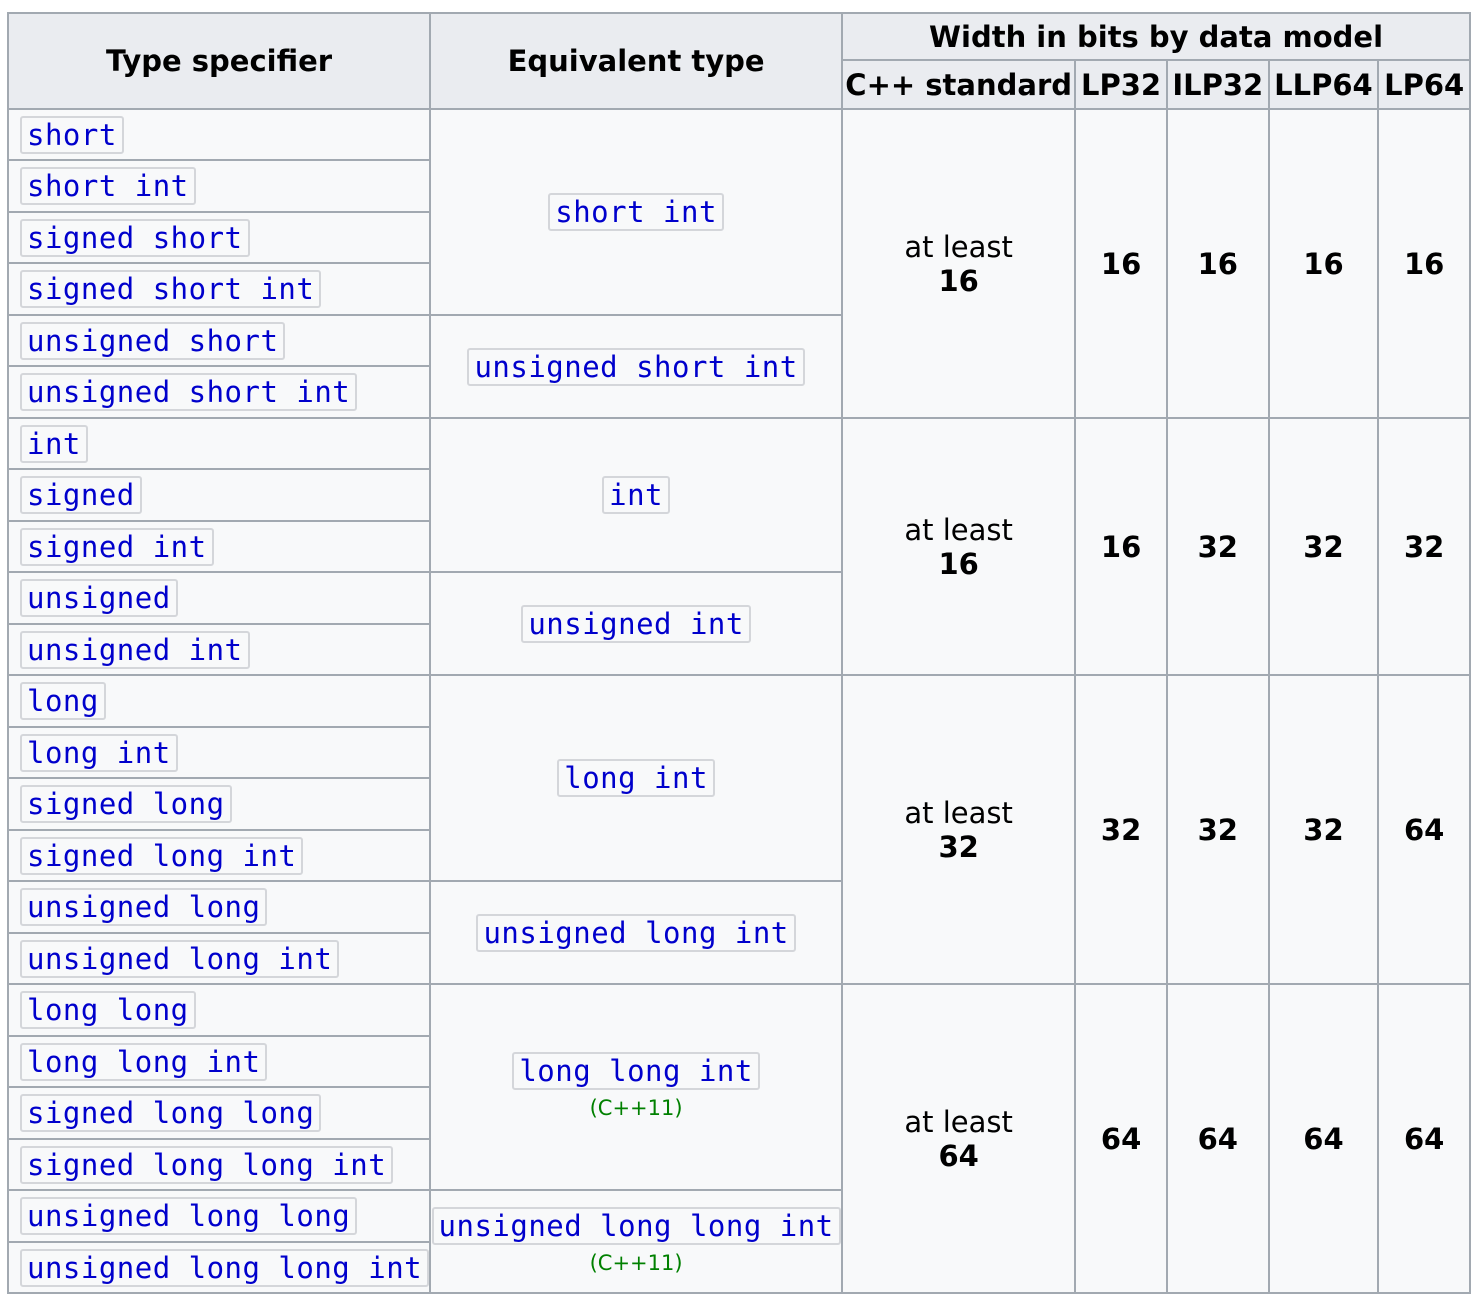 This screenshot has height=1301, width=1471. Describe the element at coordinates (958, 1155) in the screenshot. I see `min-width-value: 64` at that location.